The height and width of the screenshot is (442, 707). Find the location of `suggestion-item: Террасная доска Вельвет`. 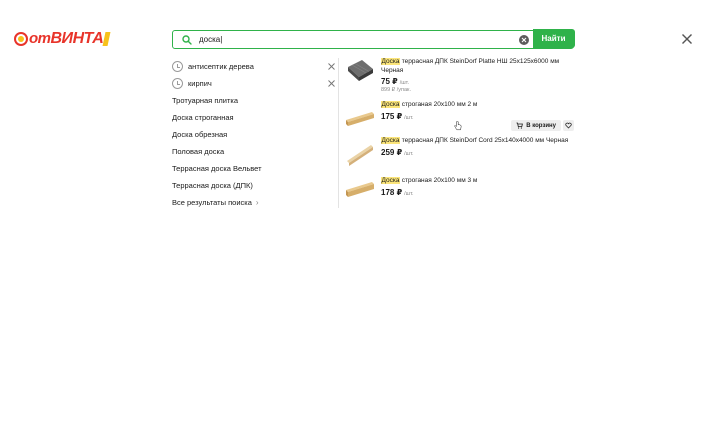

suggestion-item: Террасная доска Вельвет is located at coordinates (254, 168).